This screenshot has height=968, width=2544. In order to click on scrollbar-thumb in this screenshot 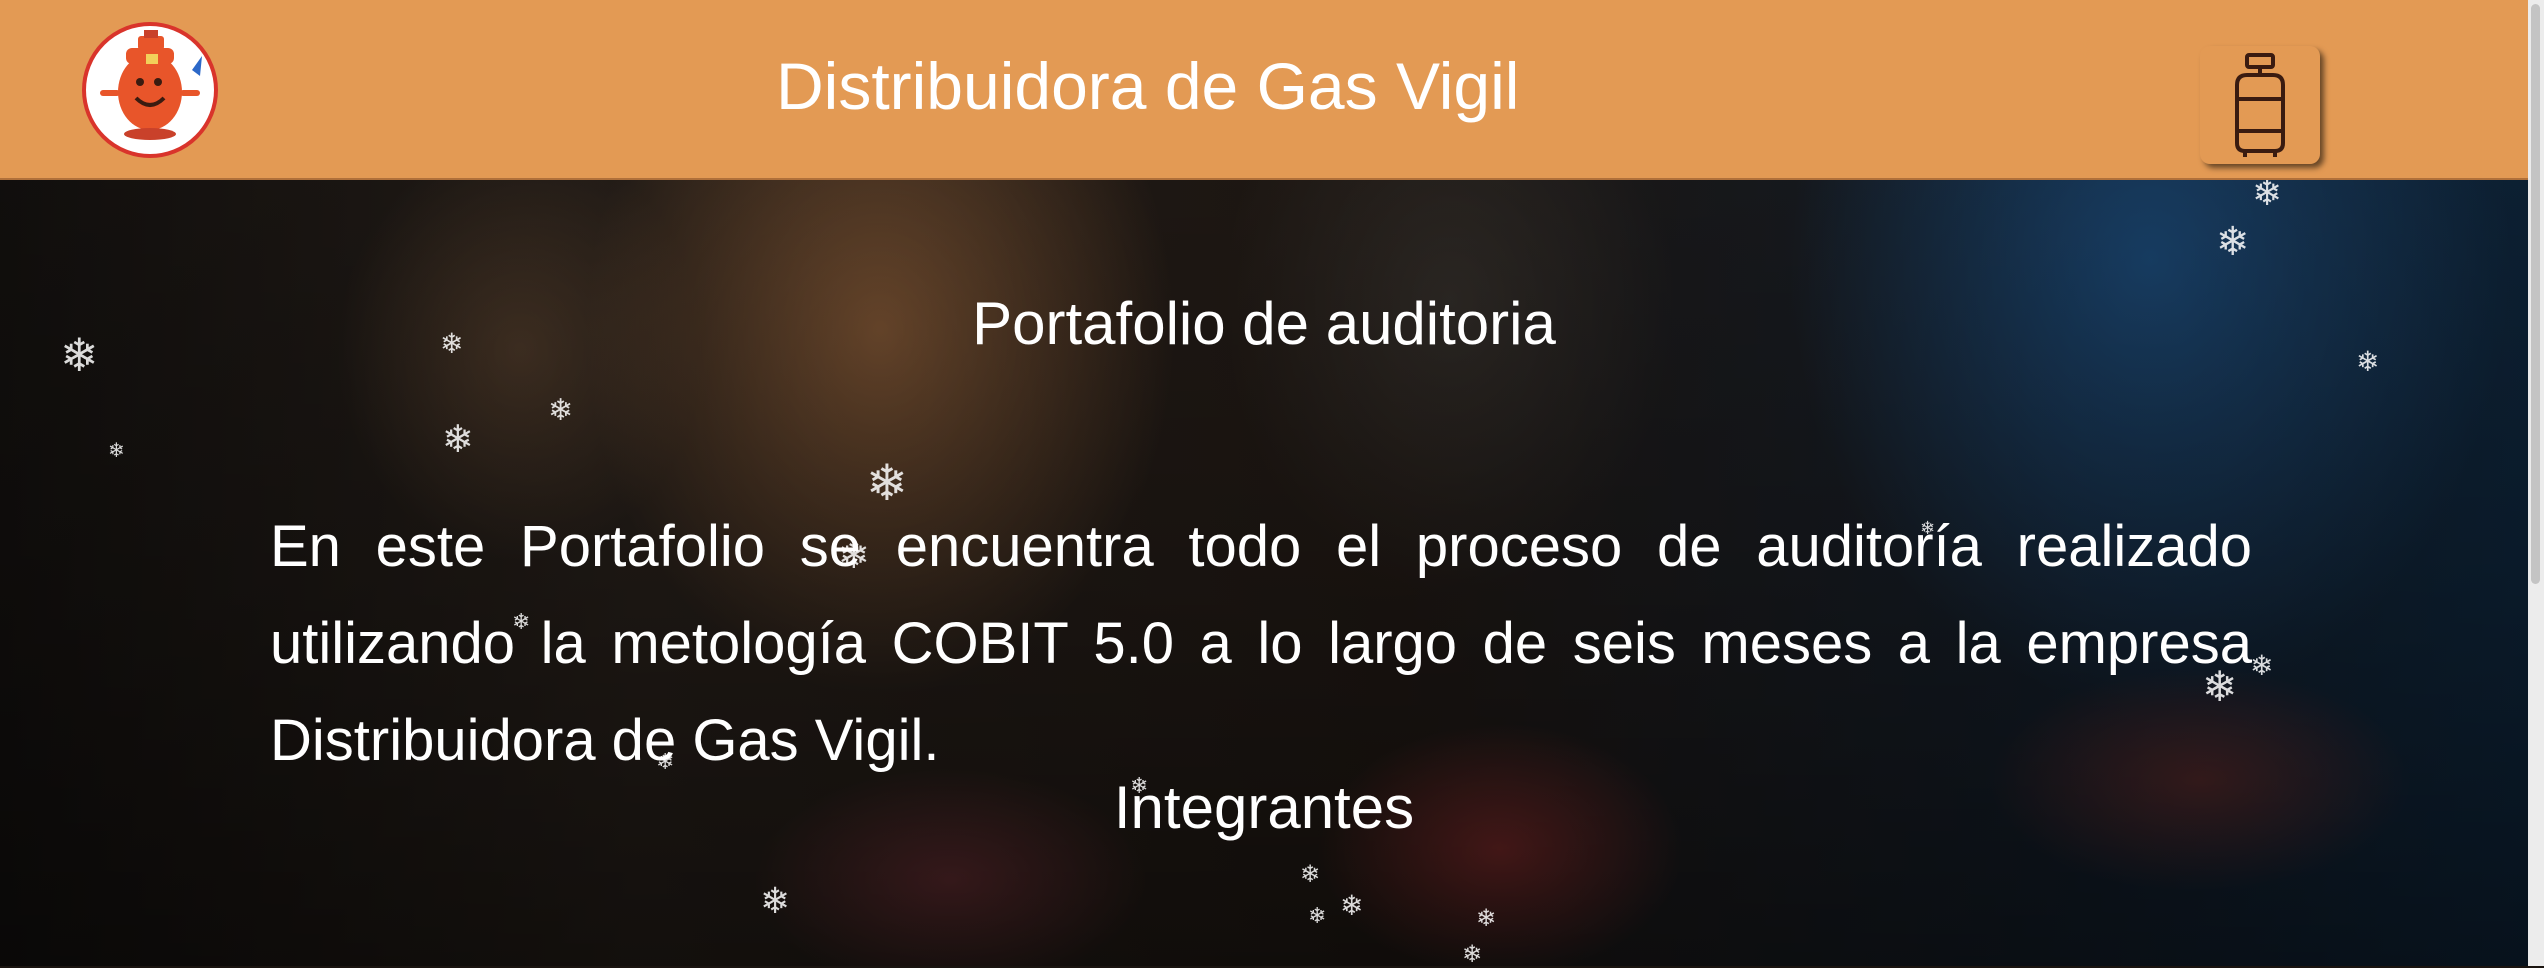, I will do `click(2535, 294)`.